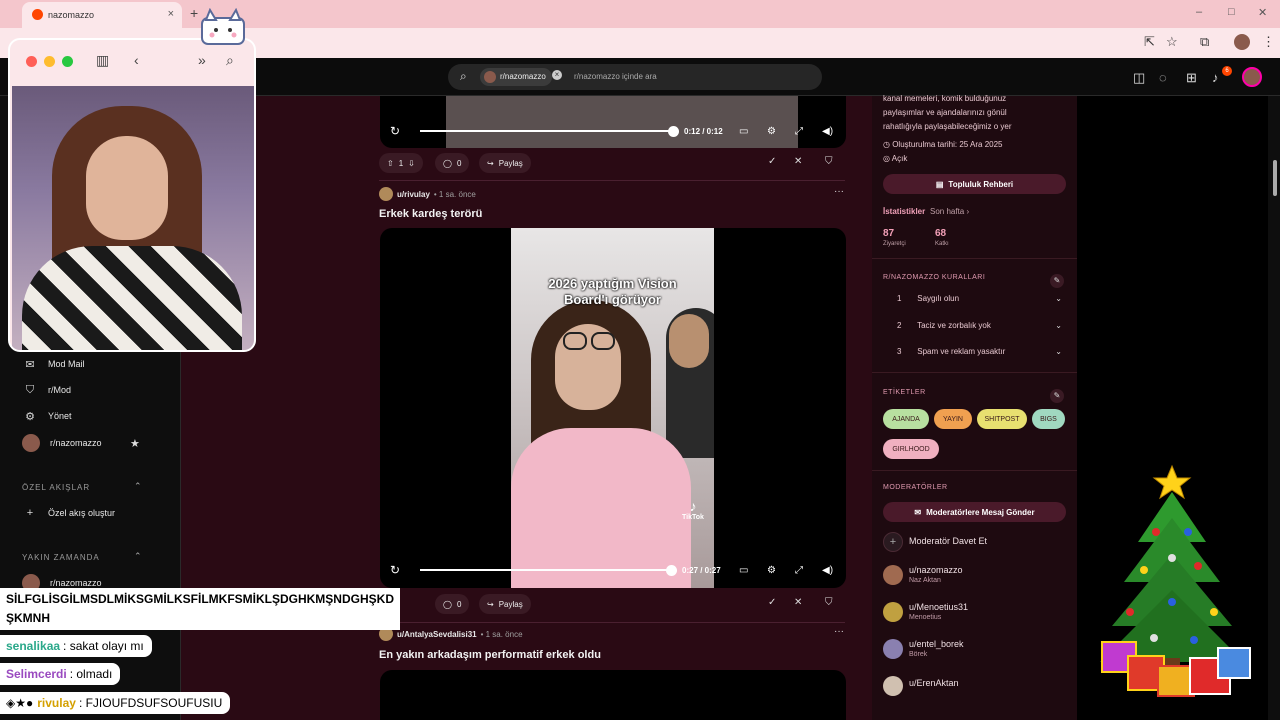 The width and height of the screenshot is (1280, 720). What do you see at coordinates (46, 390) in the screenshot?
I see `sidebar-item-rmod: ⛉ r/Mod` at bounding box center [46, 390].